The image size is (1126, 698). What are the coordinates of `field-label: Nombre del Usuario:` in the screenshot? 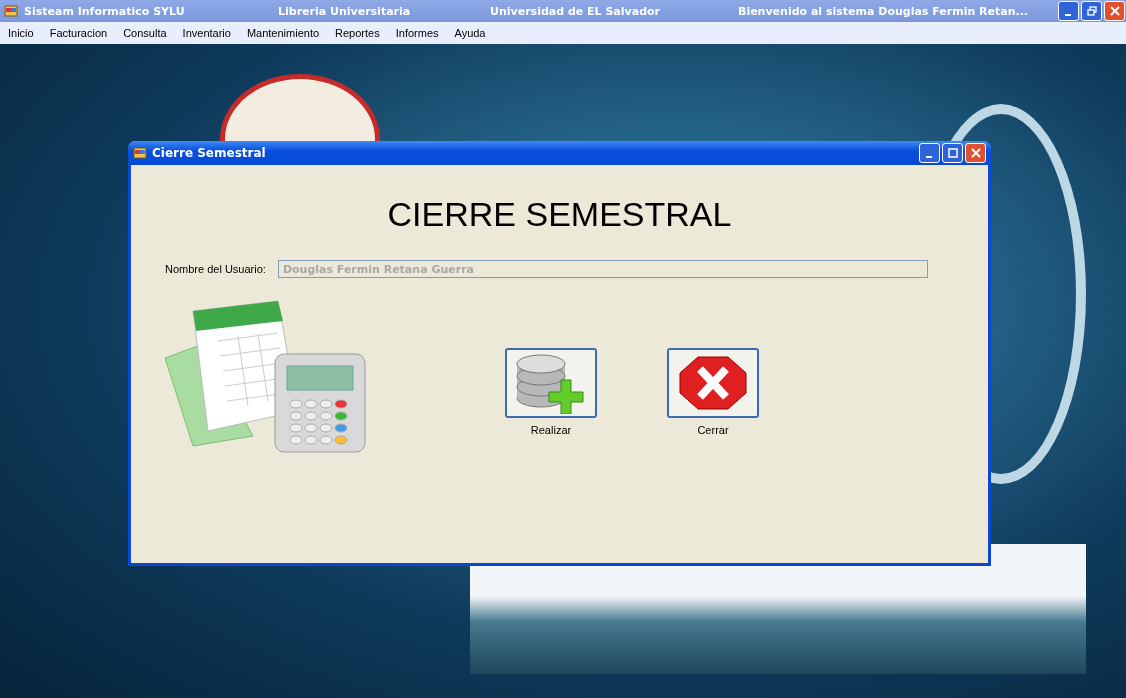 It's located at (215, 269).